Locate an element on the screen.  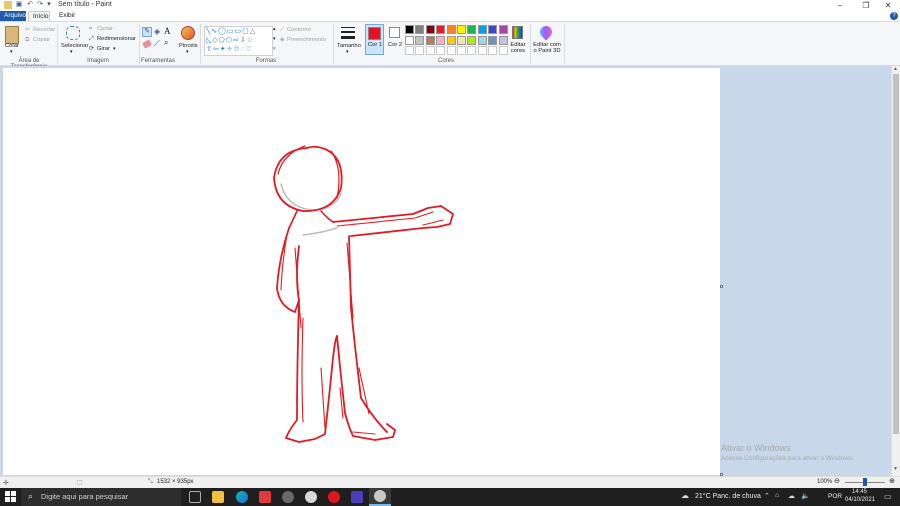
paint-taskbar-button is located at coordinates (380, 497).